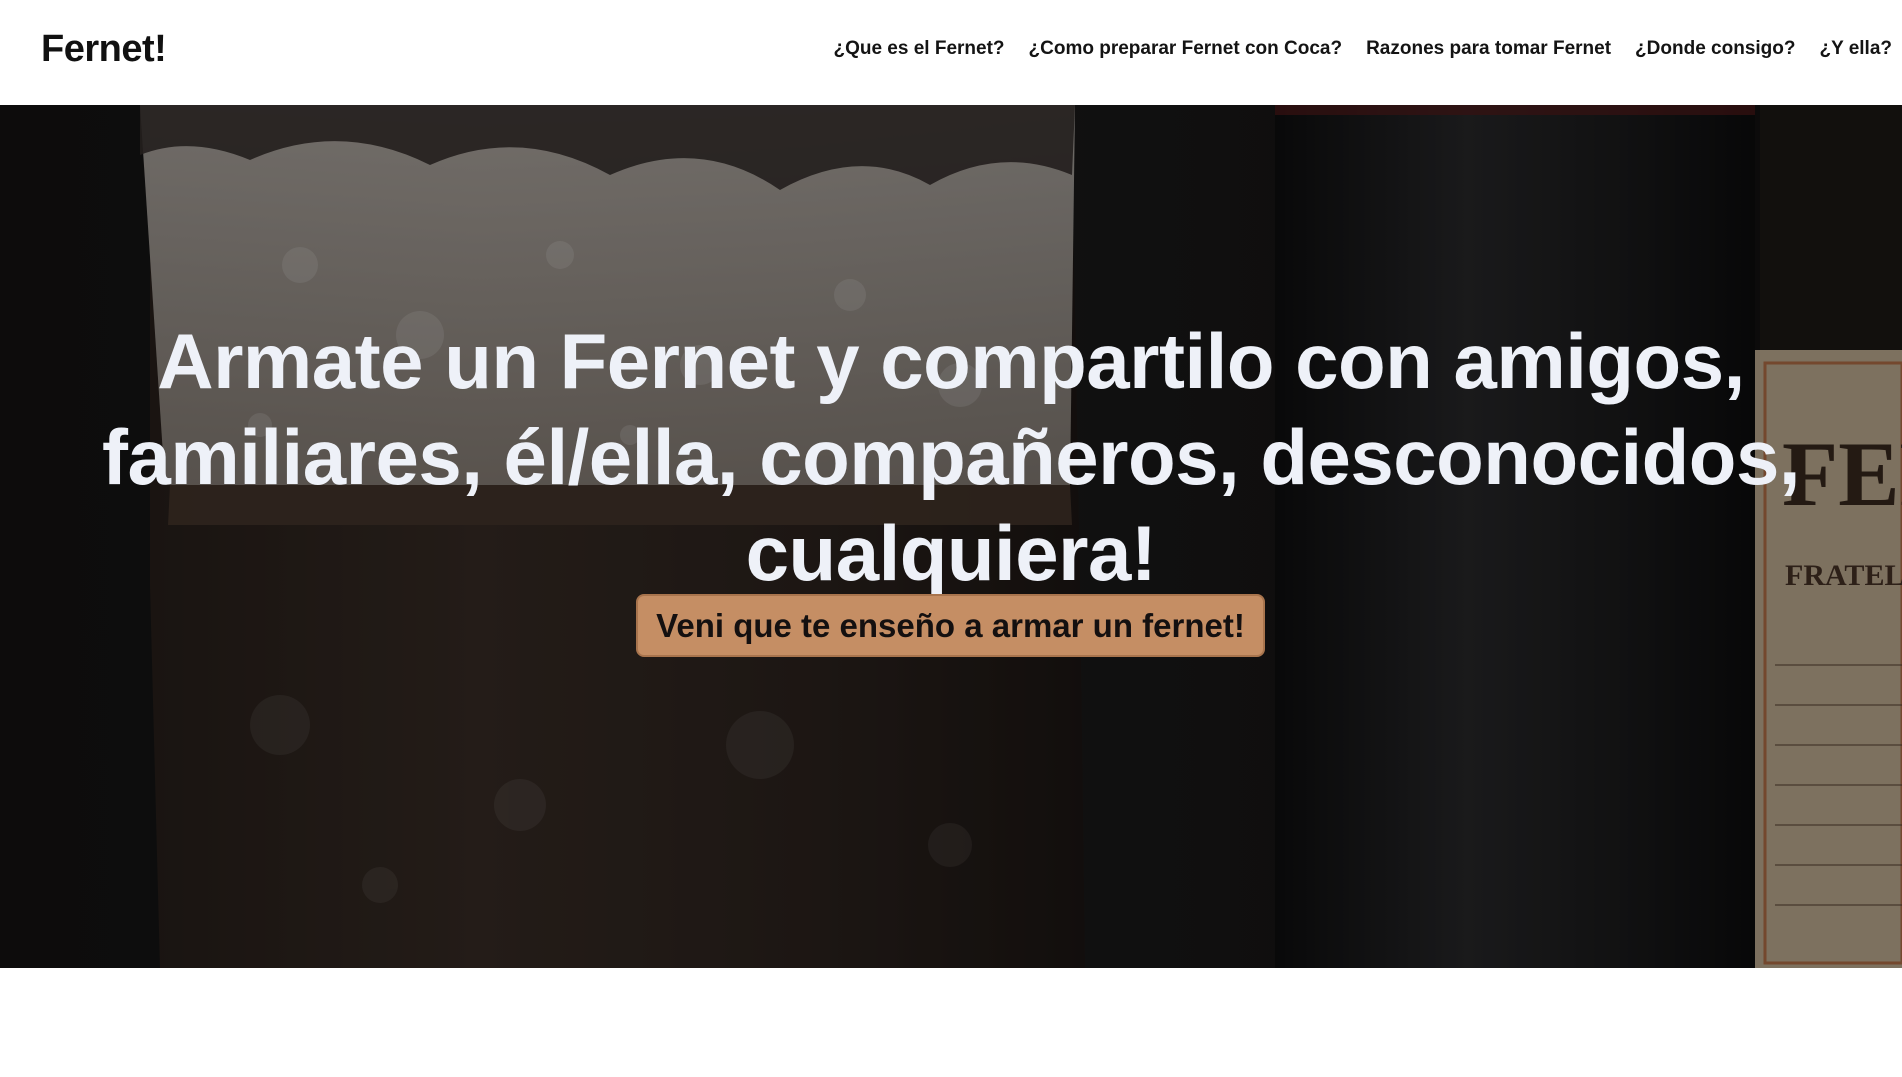 Image resolution: width=1902 pixels, height=1077 pixels. Describe the element at coordinates (1855, 49) in the screenshot. I see `nav-link-y-ella: ¿Y ella?` at that location.